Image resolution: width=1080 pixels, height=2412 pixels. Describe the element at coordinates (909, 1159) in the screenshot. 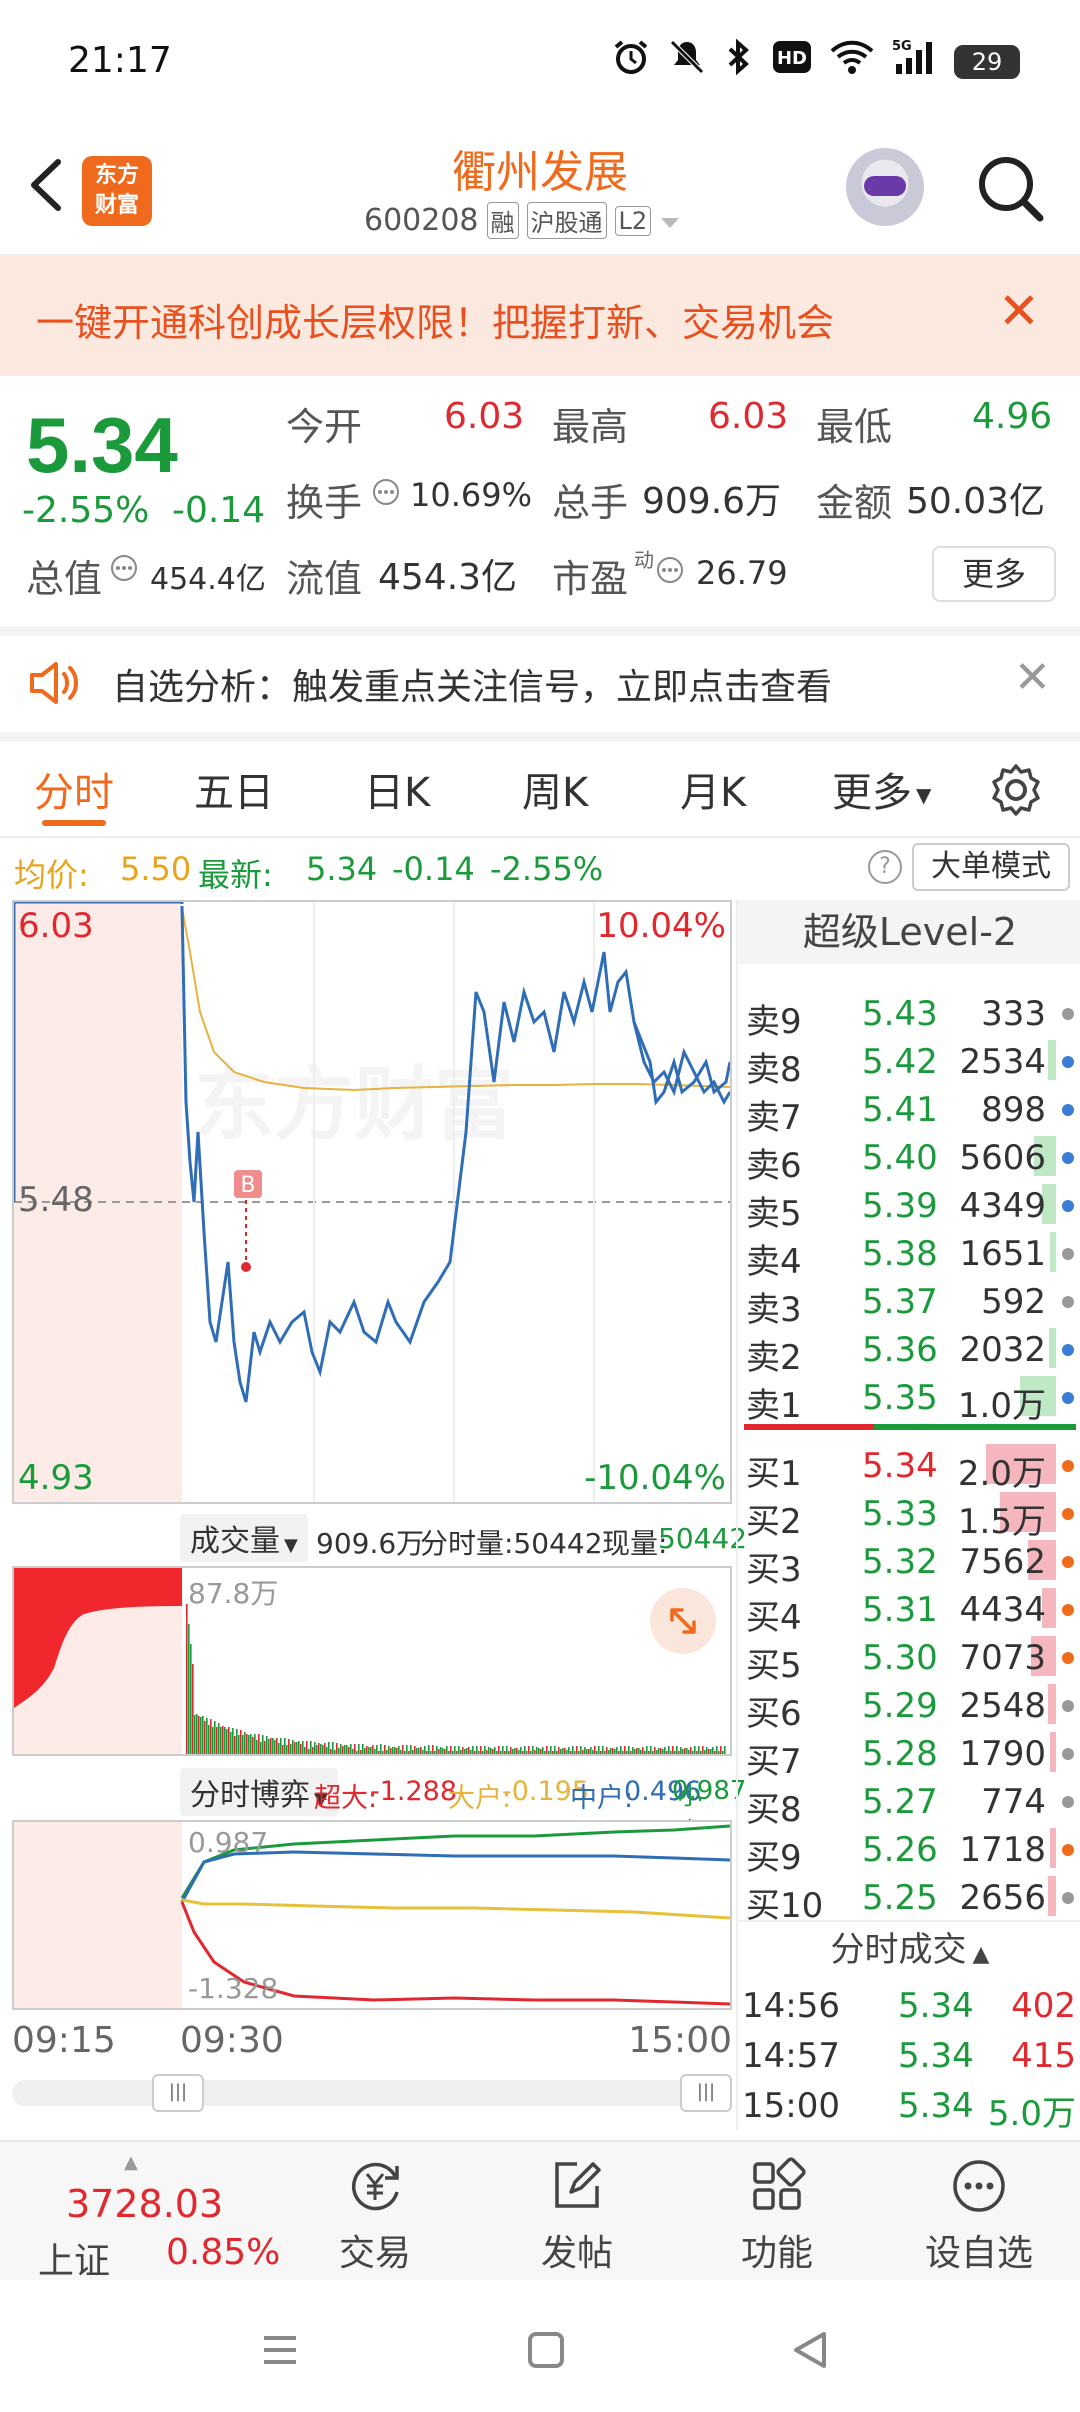

I see `ask-row: 卖6 5.40 5606` at that location.